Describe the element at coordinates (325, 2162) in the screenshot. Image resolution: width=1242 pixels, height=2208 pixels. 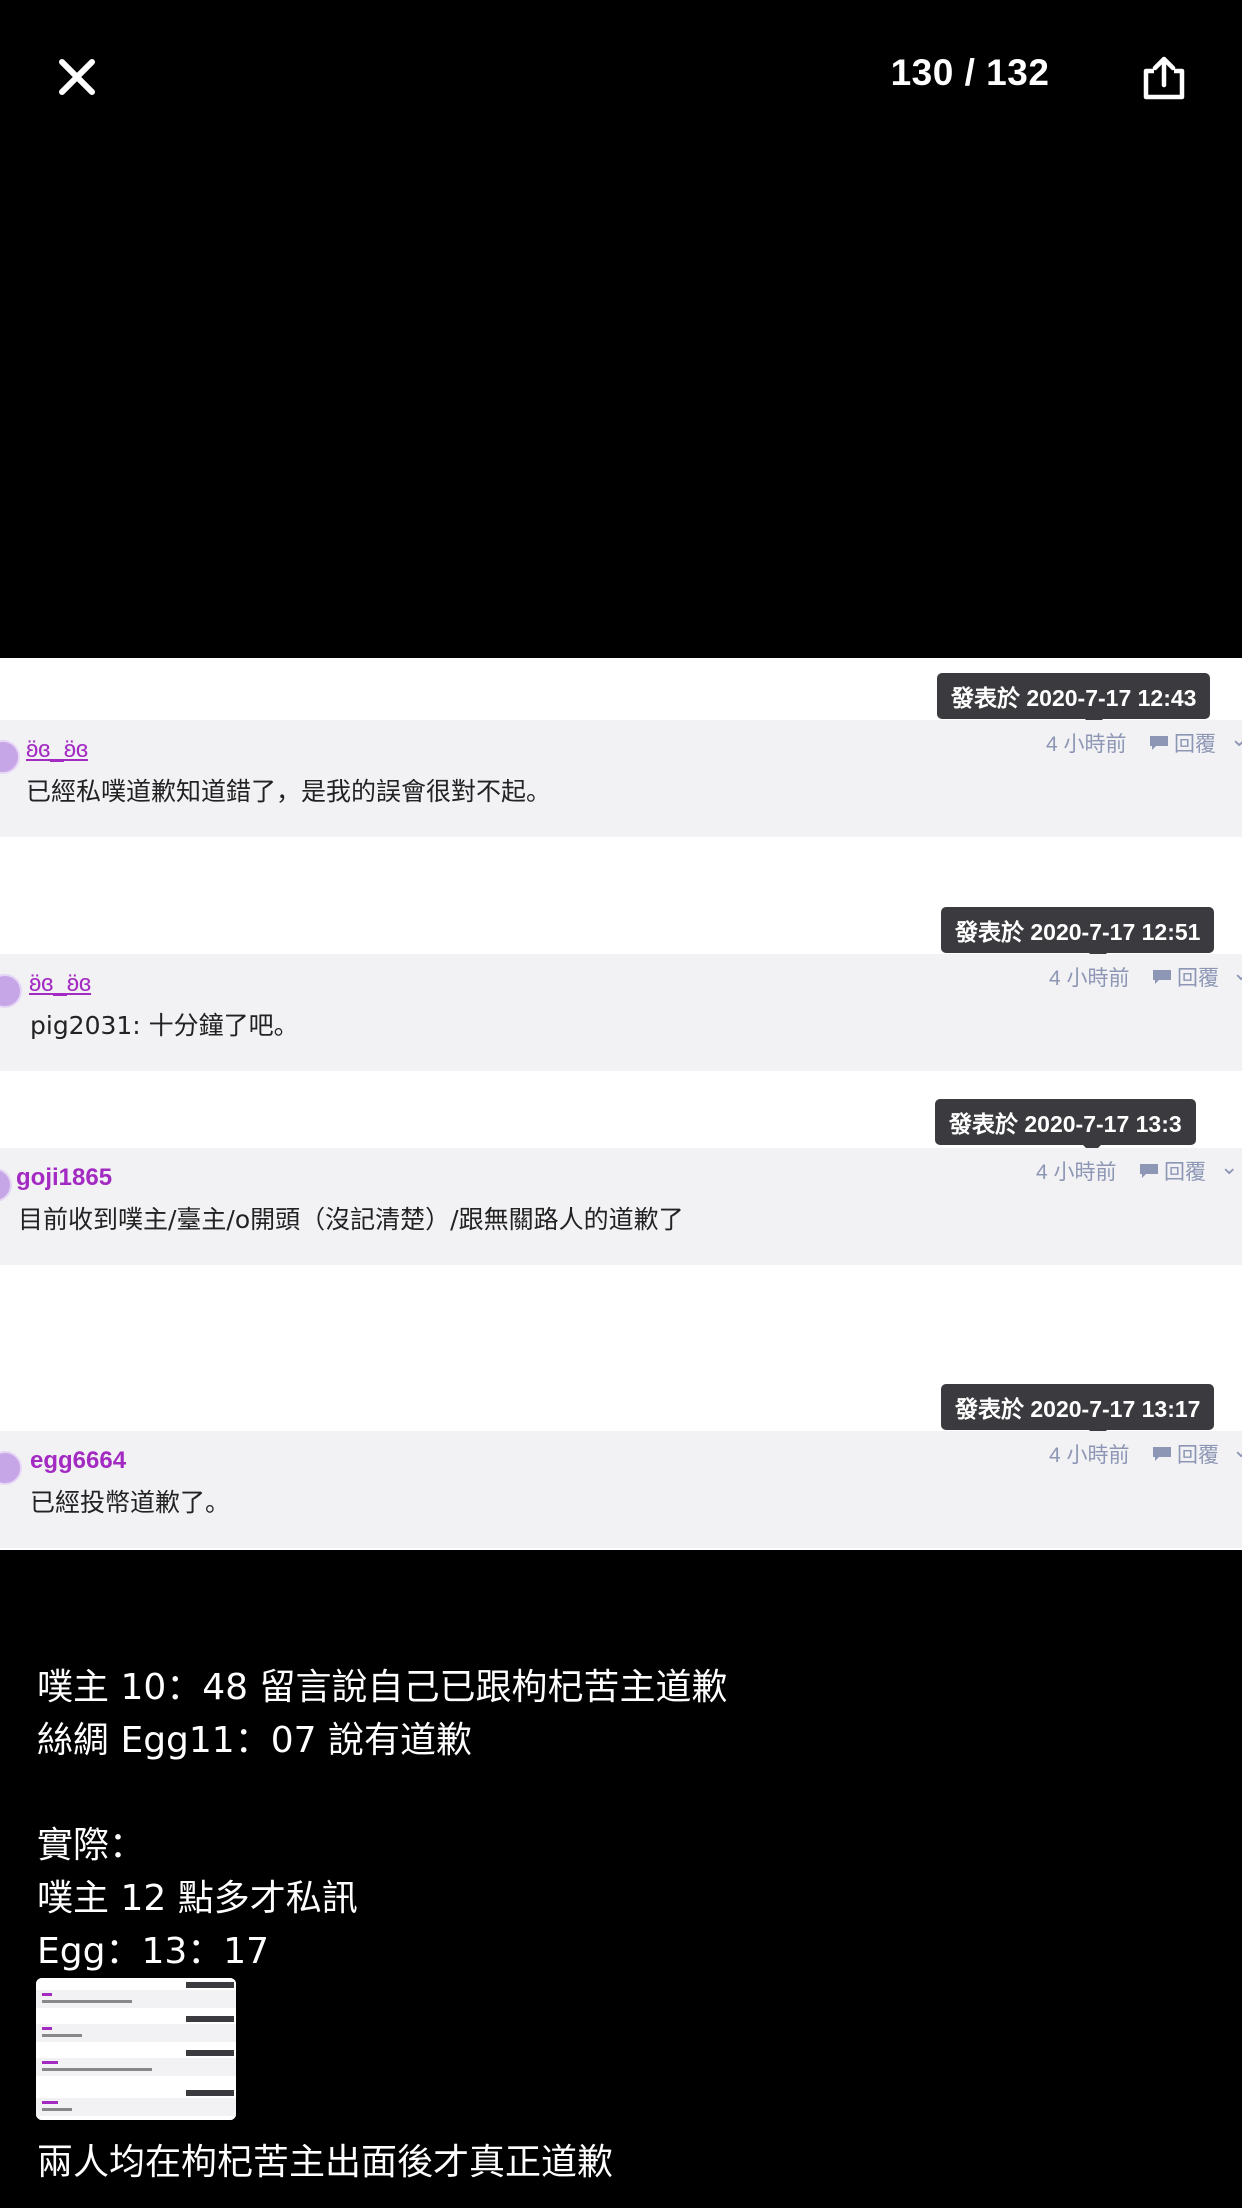
I see `caption-line: 兩人均在枸杞苦主出面後才真正道歉` at that location.